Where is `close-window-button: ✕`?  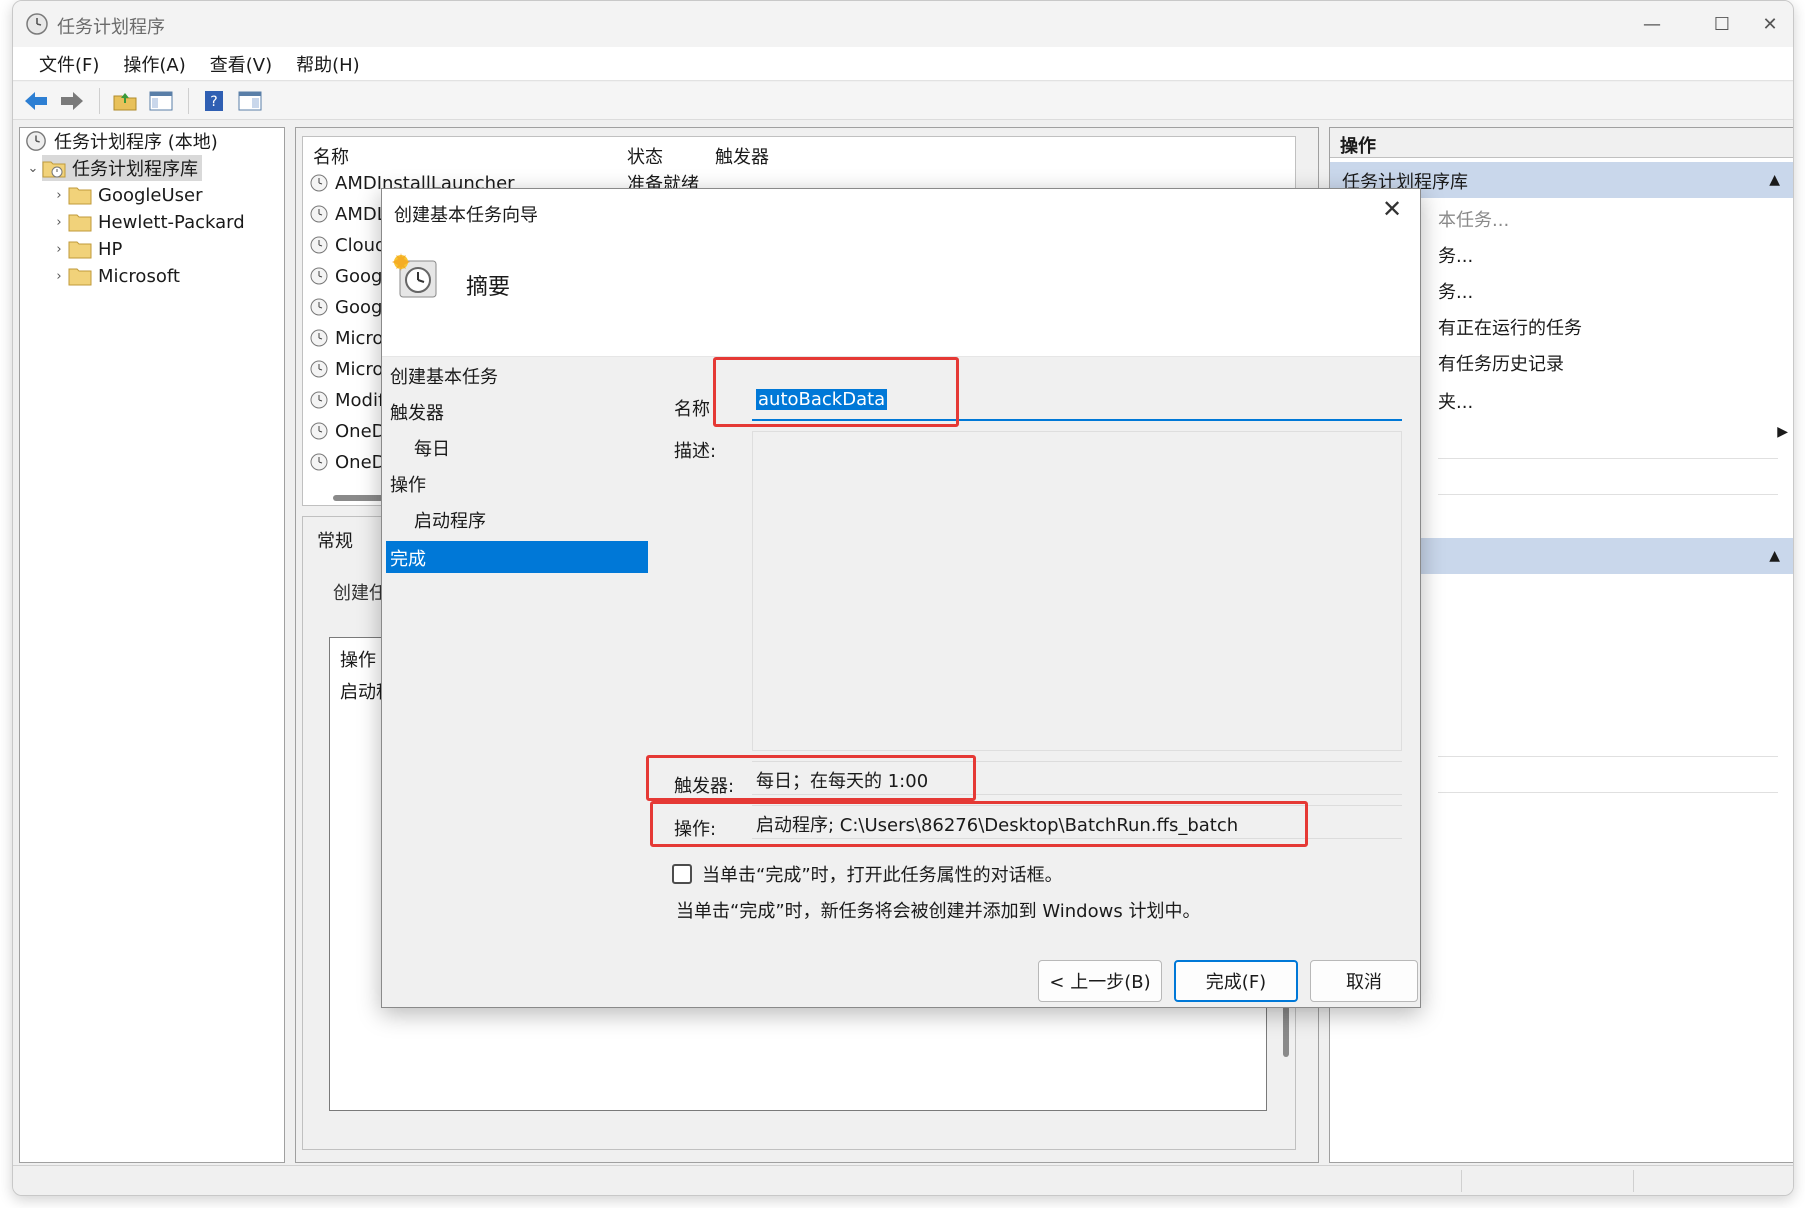
close-window-button: ✕ is located at coordinates (1764, 24).